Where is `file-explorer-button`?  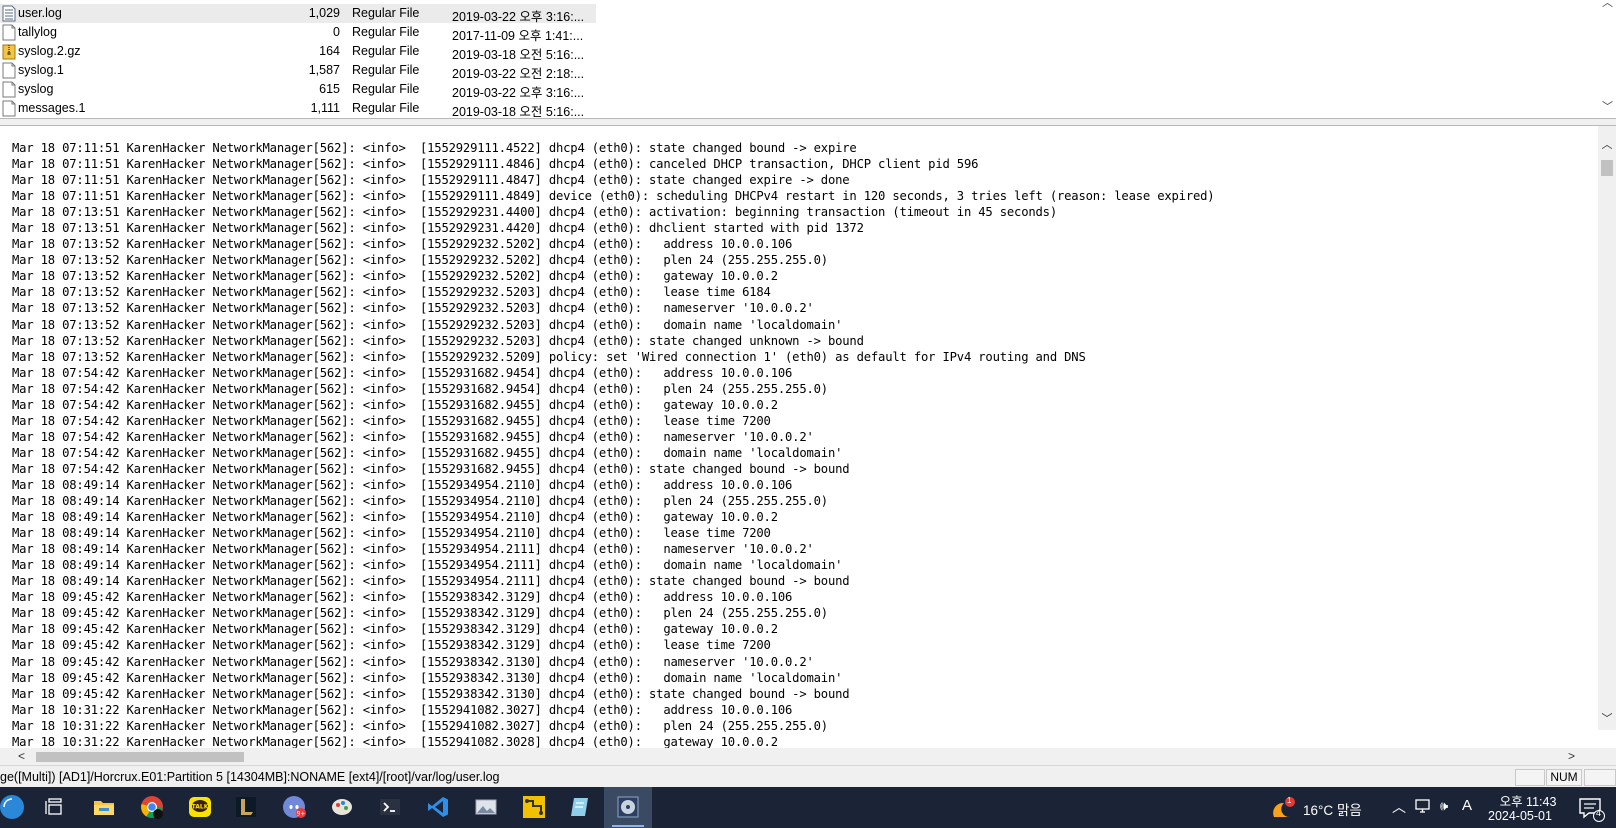 file-explorer-button is located at coordinates (104, 807).